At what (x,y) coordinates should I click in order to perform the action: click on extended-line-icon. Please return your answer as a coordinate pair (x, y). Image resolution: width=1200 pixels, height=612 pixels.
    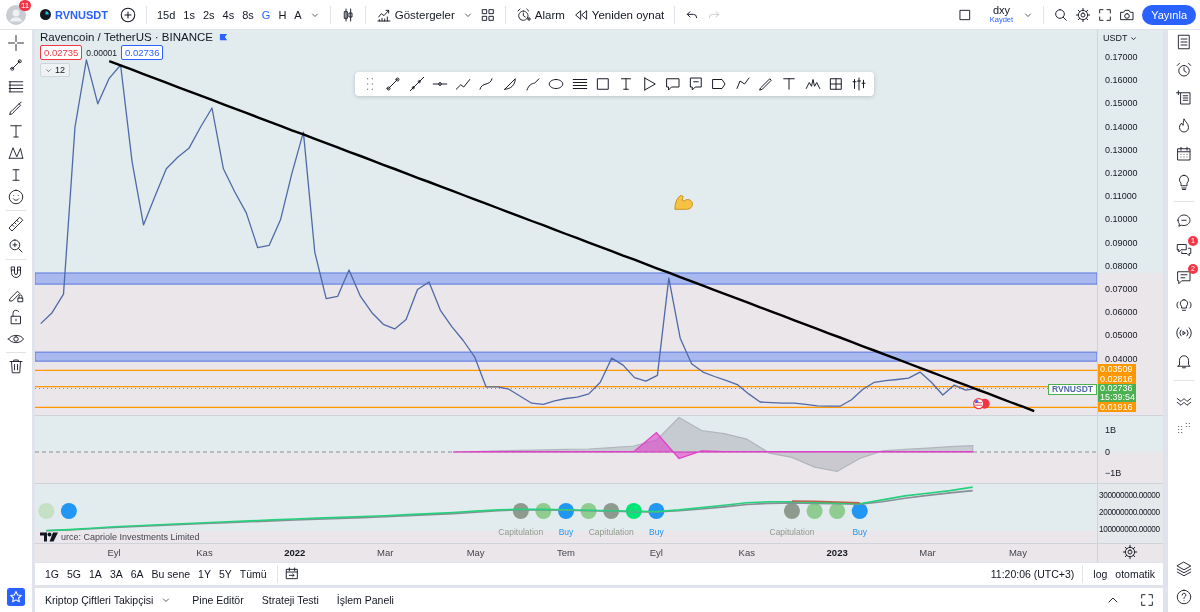
    Looking at the image, I should click on (416, 84).